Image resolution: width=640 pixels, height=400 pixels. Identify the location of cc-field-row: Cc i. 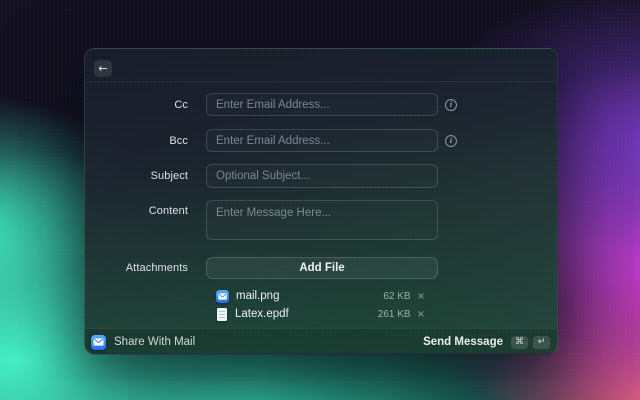
(321, 104).